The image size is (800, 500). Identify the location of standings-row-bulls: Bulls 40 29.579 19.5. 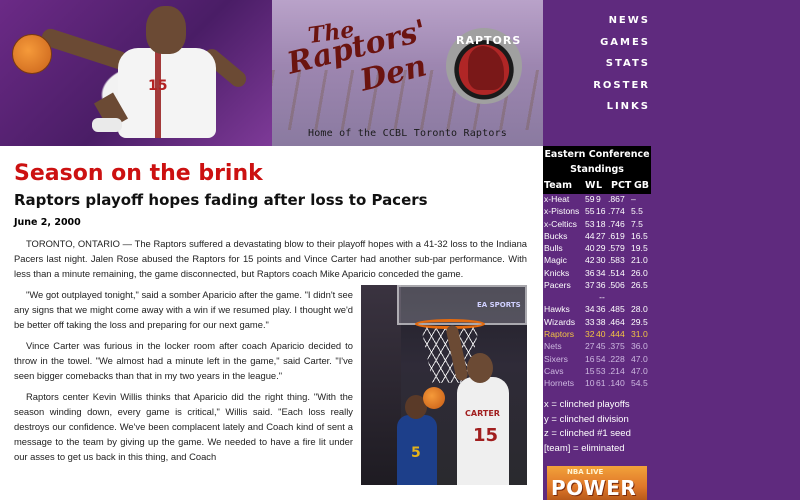
(597, 249).